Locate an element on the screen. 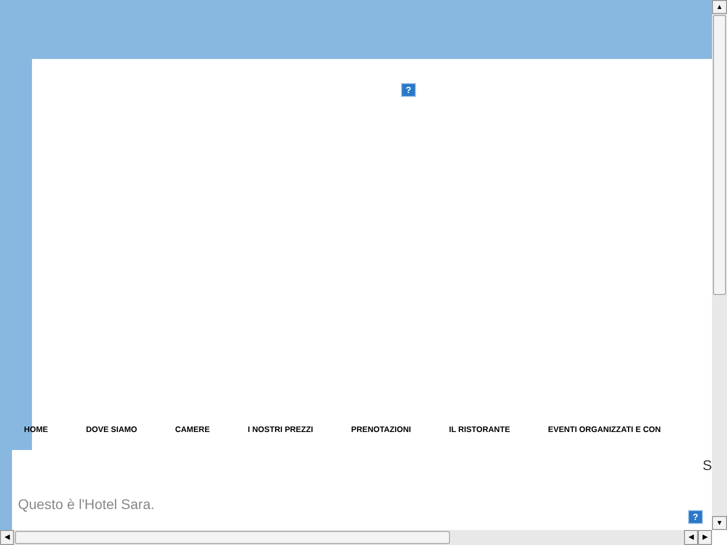 Image resolution: width=727 pixels, height=545 pixels. nav-link: CAMERE is located at coordinates (192, 430).